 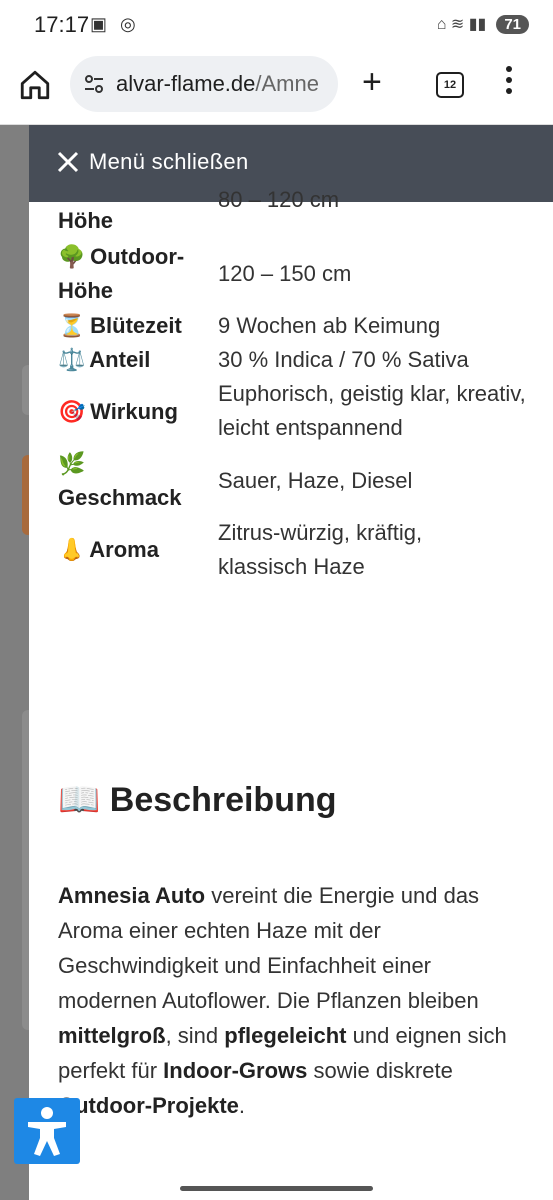 I want to click on more-menu-icon, so click(x=510, y=82).